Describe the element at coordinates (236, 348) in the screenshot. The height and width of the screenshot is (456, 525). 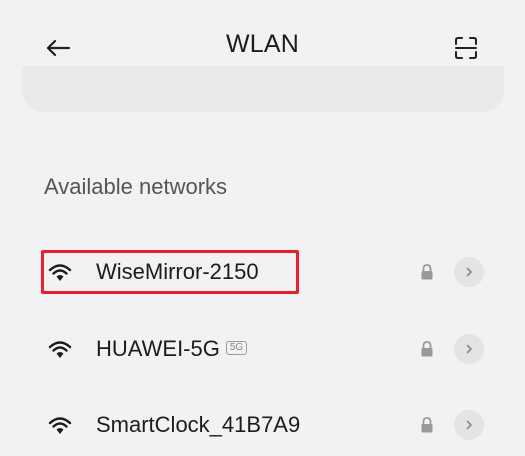
I see `band-badge: 5G` at that location.